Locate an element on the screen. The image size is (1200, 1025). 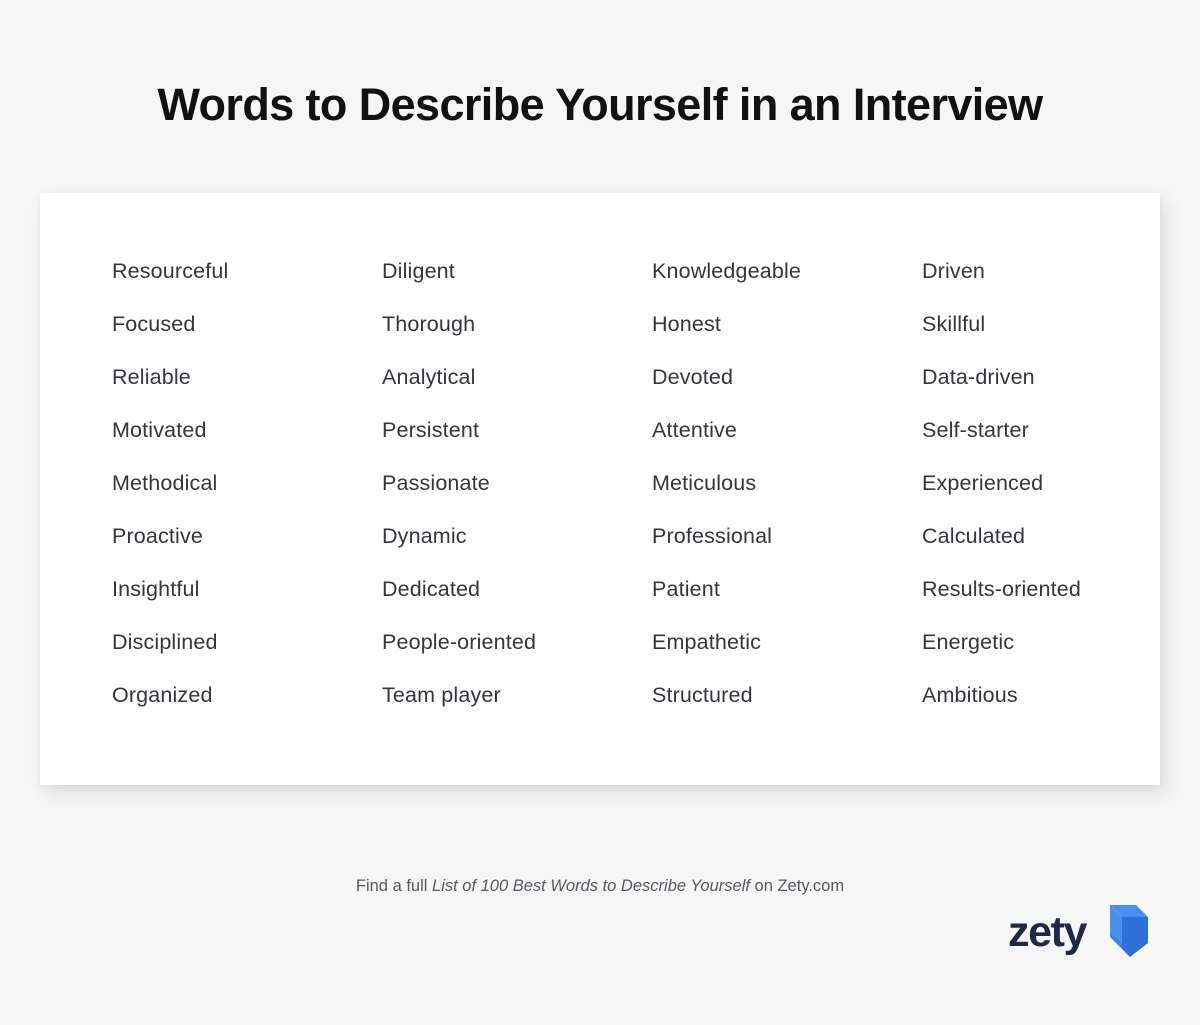
word-item: Passionate is located at coordinates (436, 483).